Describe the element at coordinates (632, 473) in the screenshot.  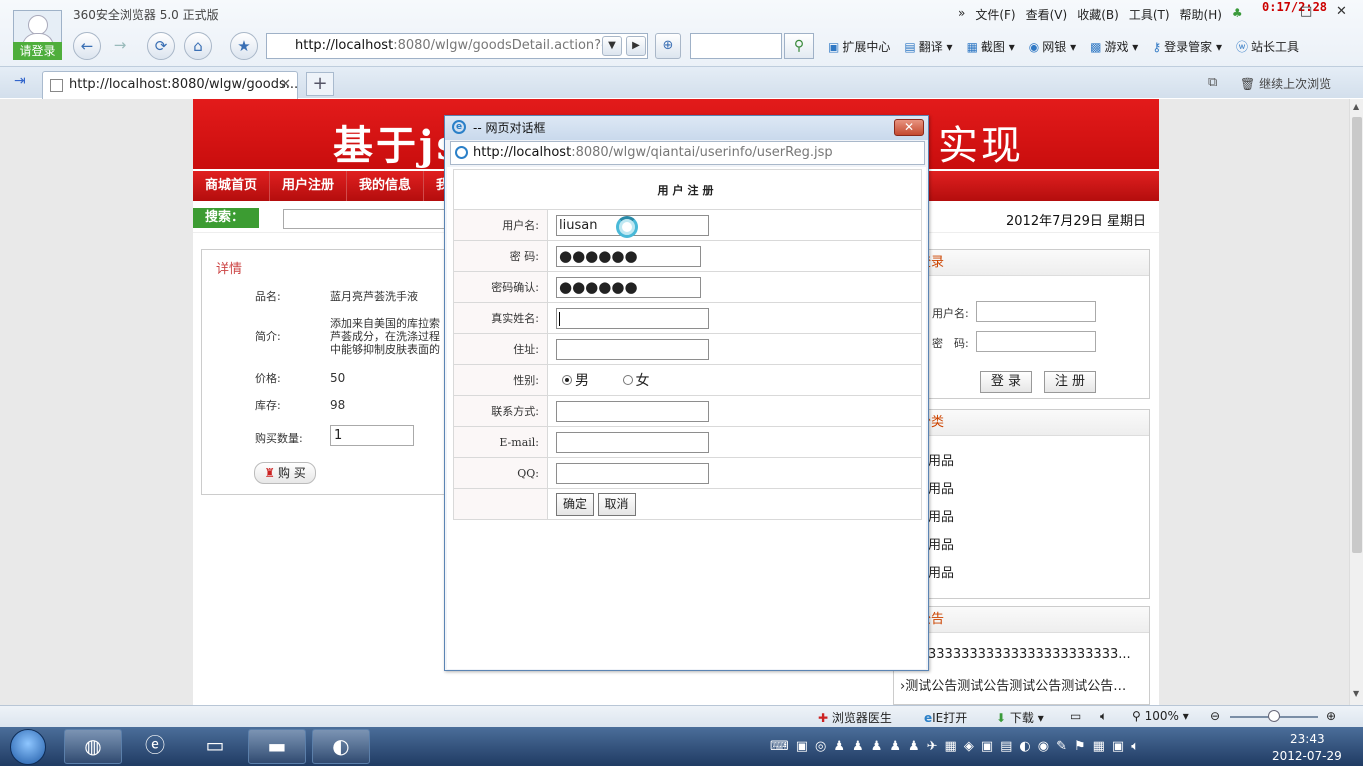
I see `qq-input` at that location.